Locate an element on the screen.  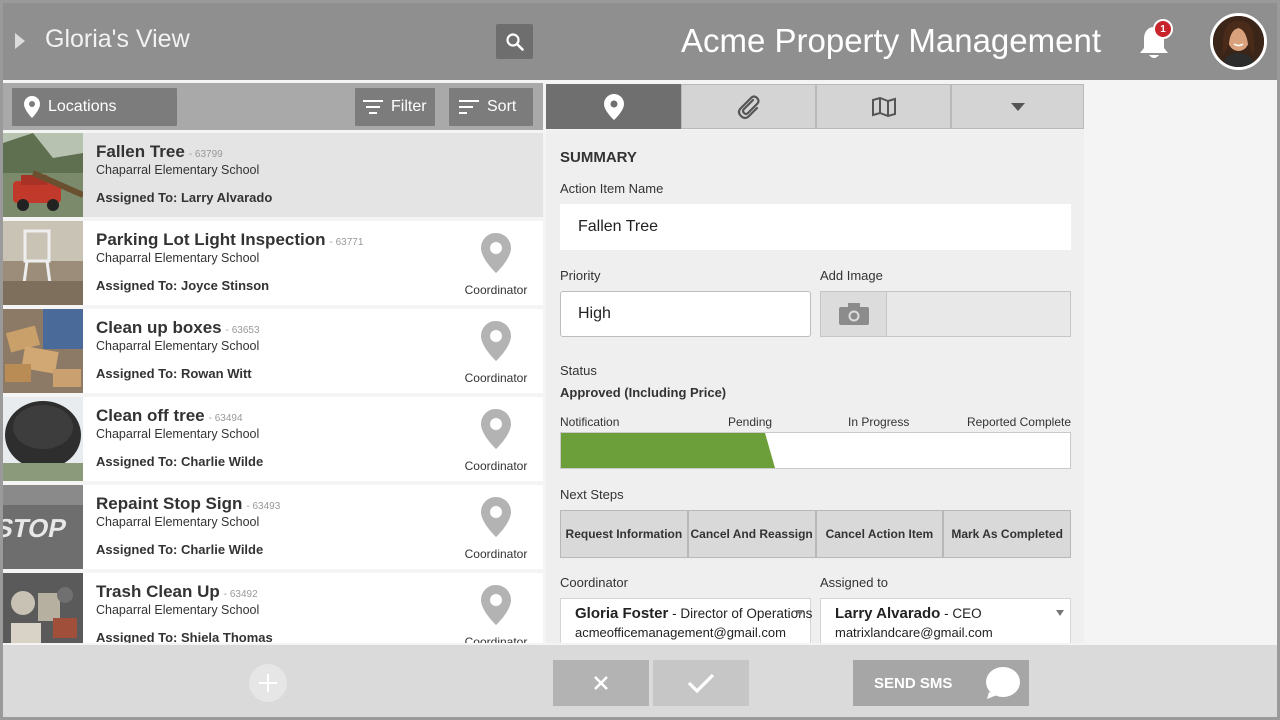
cancel-action-item-button: Cancel Action Item is located at coordinates (879, 534).